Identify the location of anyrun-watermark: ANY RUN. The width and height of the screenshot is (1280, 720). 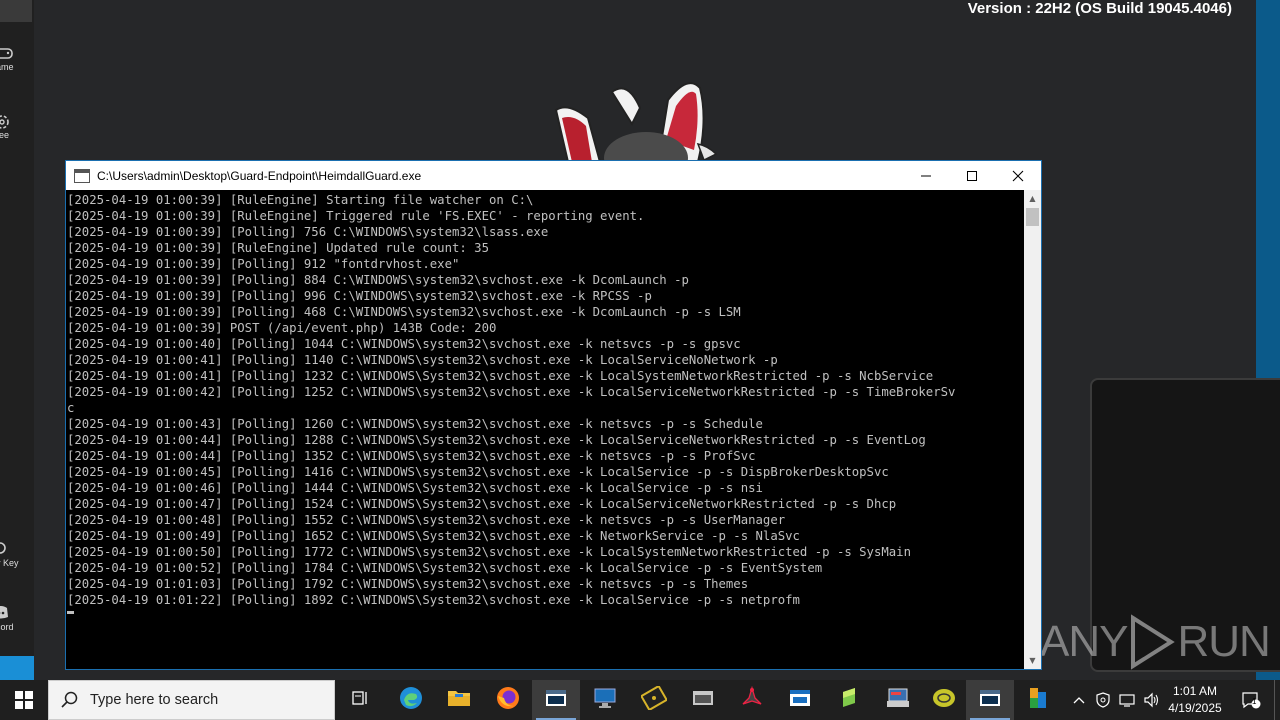
(1155, 642).